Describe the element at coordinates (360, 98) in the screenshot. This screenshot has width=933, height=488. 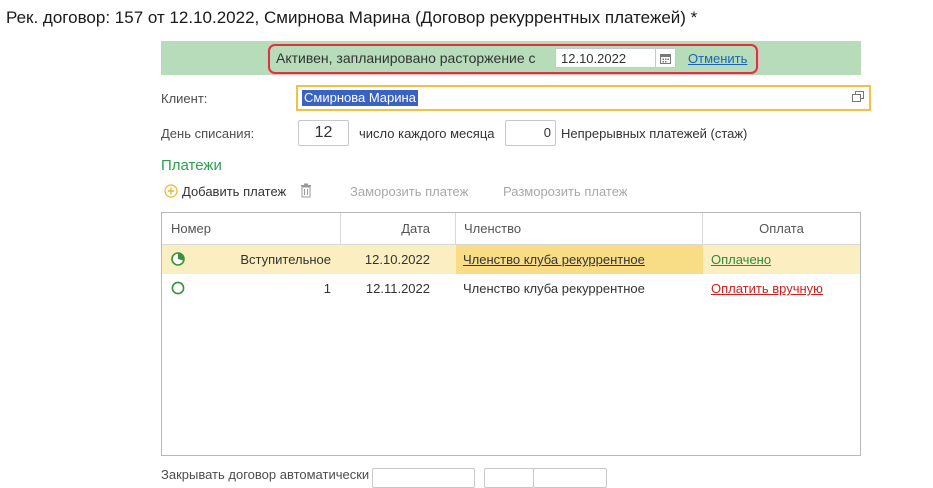
I see `client-value: Смирнова Марина` at that location.